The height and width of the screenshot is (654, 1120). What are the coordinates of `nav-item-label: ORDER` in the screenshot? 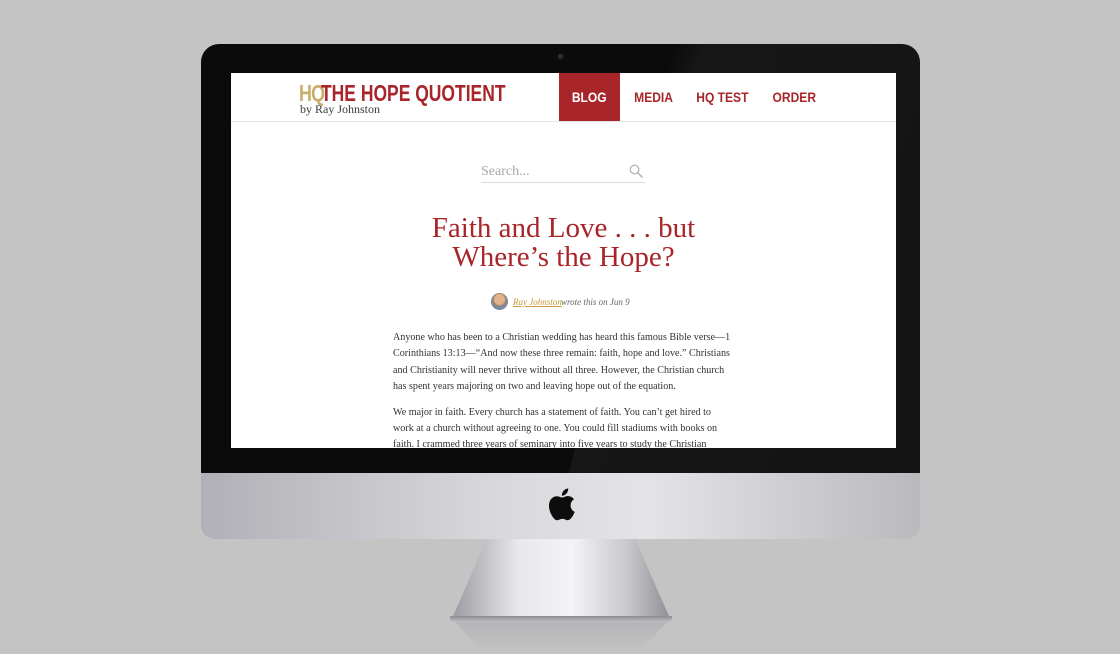 It's located at (794, 97).